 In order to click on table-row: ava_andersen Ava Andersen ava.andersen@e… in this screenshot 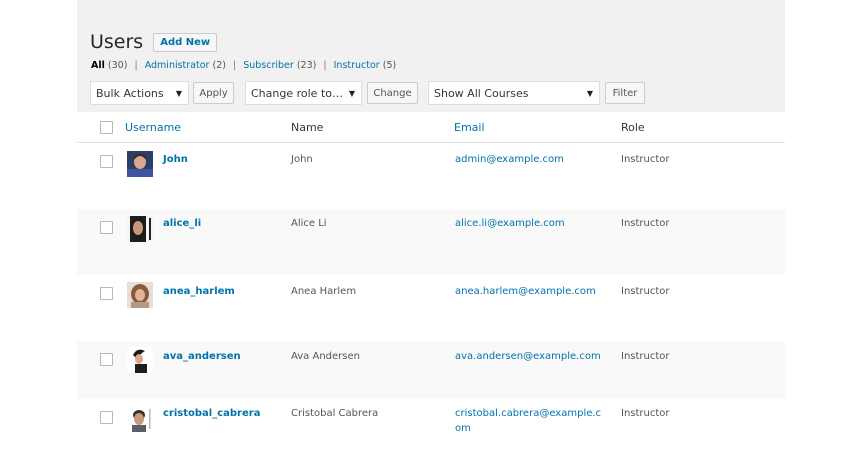, I will do `click(431, 370)`.